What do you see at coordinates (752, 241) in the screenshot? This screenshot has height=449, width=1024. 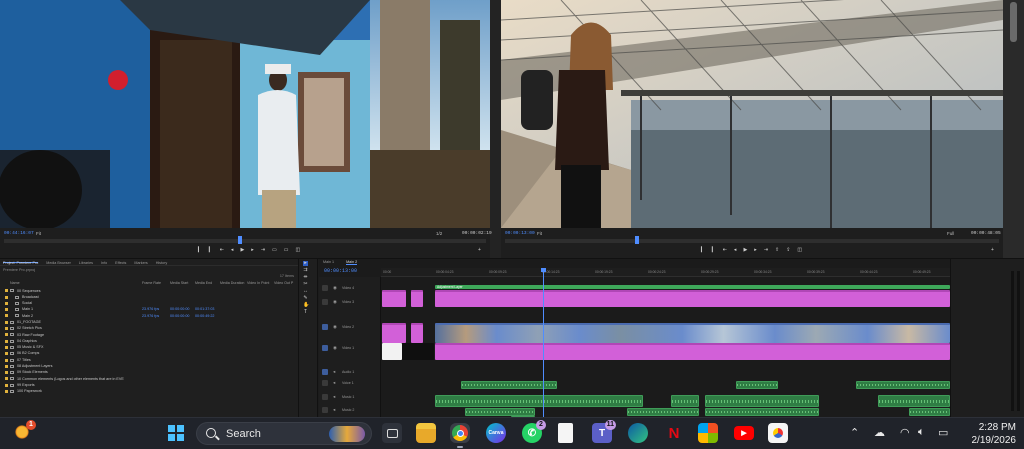 I see `program-scrub-bar` at bounding box center [752, 241].